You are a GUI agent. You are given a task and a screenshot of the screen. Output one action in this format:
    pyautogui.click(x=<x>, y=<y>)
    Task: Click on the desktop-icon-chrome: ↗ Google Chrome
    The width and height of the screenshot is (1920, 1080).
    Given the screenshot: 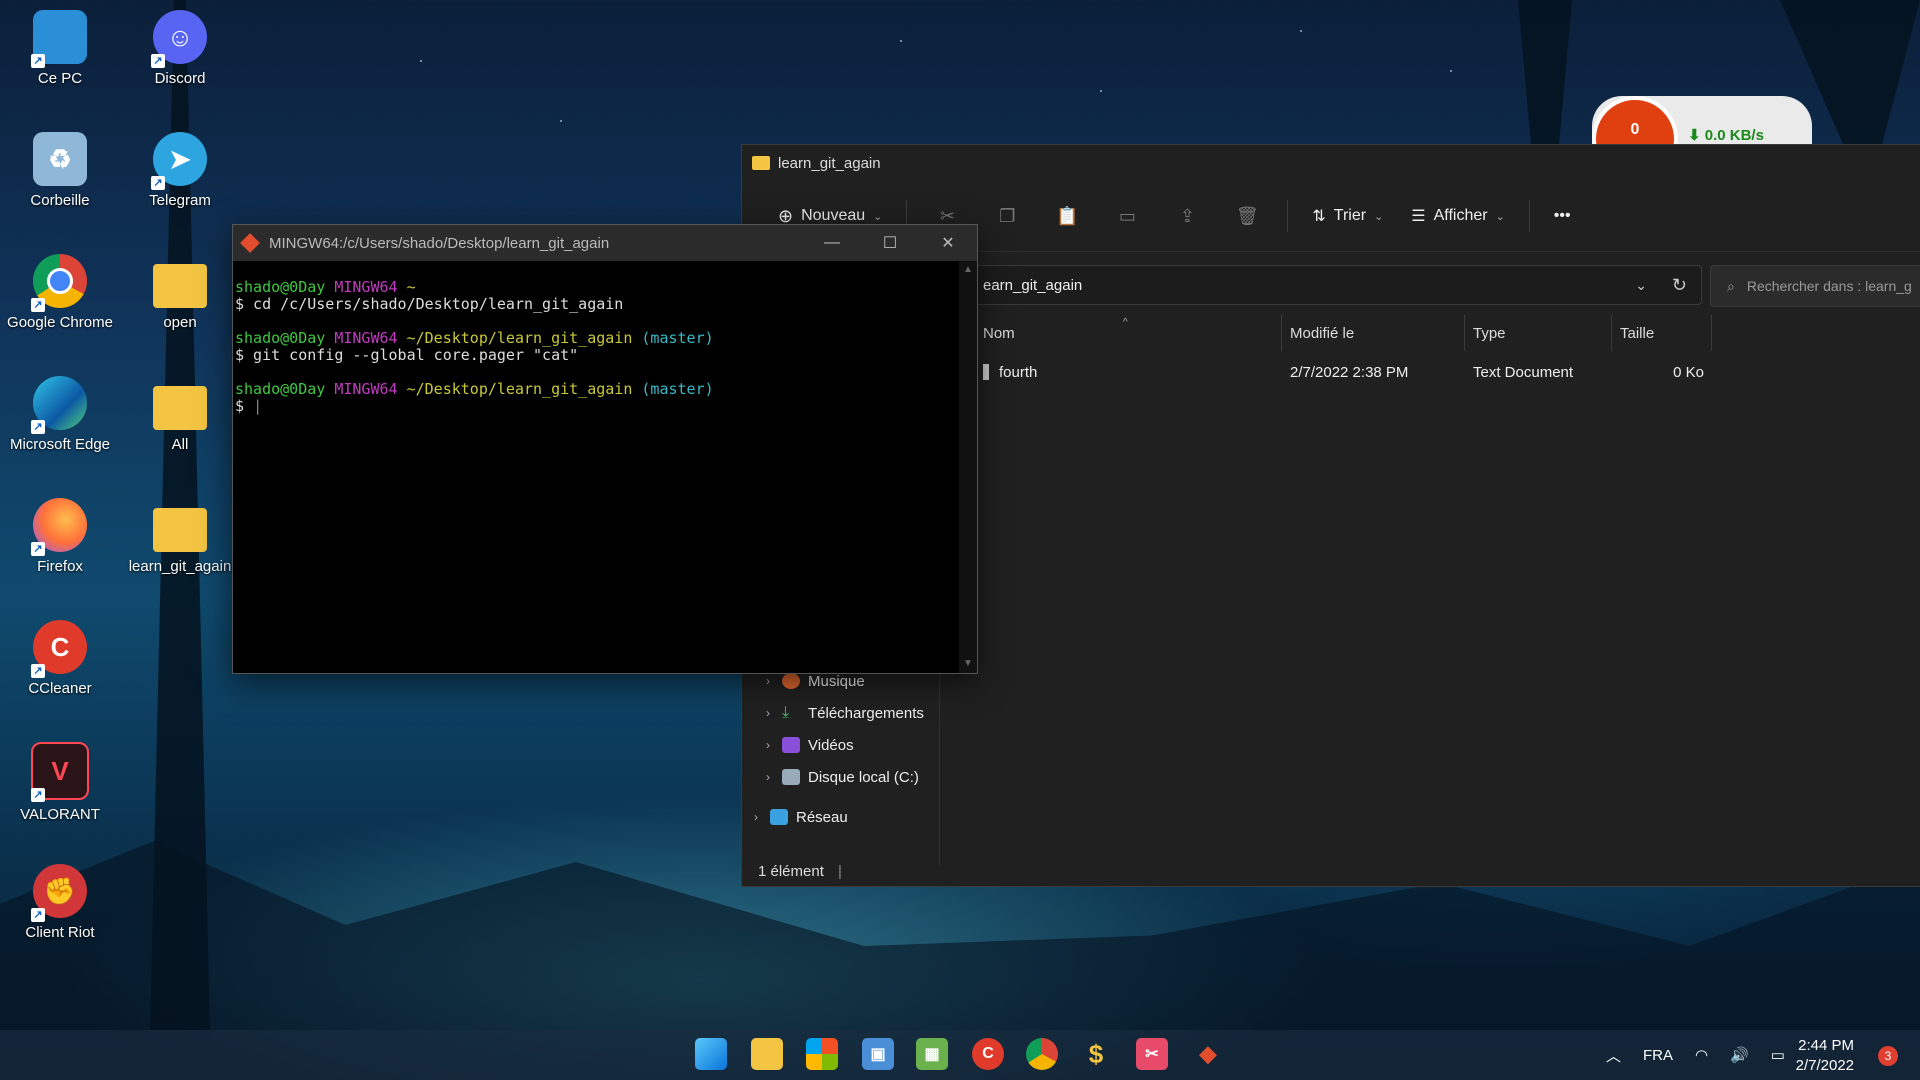 What is the action you would take?
    pyautogui.click(x=60, y=292)
    